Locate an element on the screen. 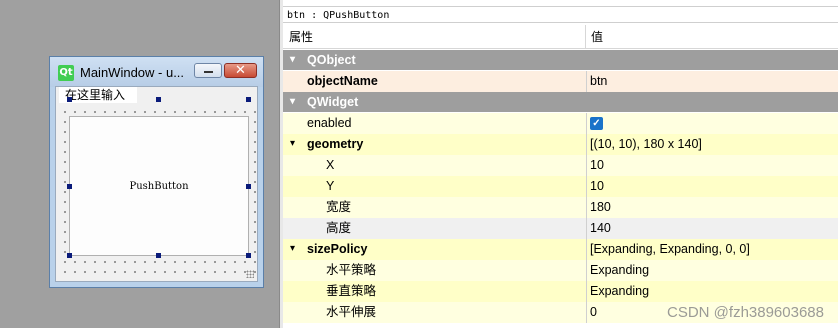 The image size is (838, 328). property-value: 140 is located at coordinates (600, 228).